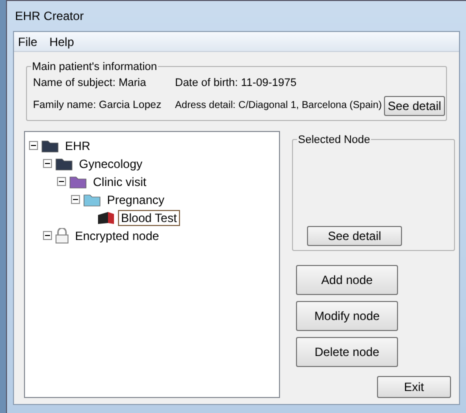  I want to click on action-button: Delete node, so click(347, 351).